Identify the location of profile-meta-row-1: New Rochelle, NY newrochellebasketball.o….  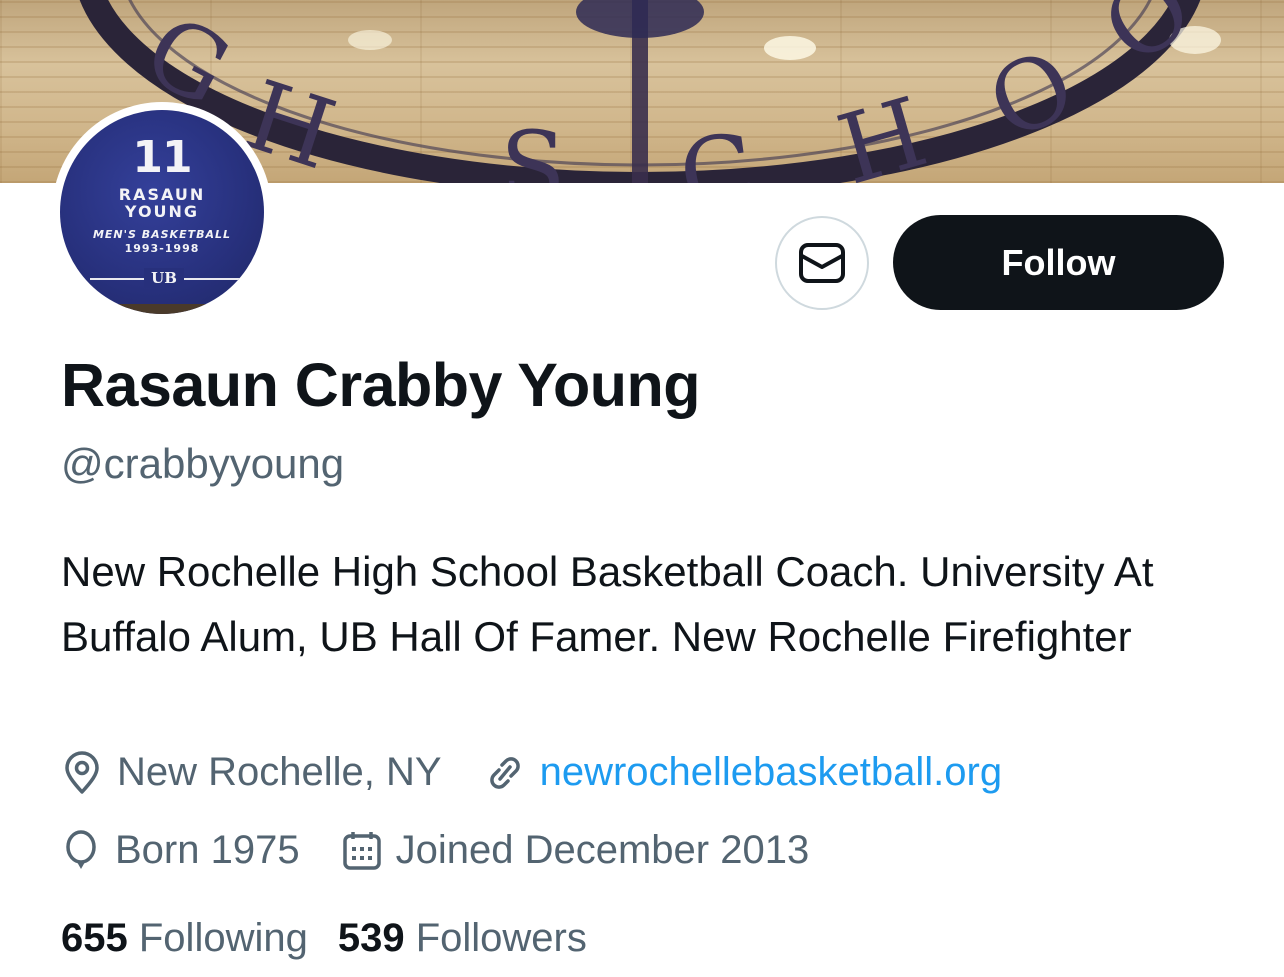
(552, 772).